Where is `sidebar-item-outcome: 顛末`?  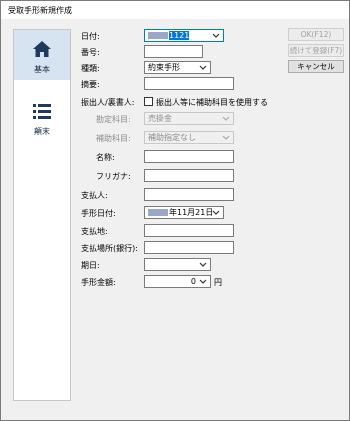
sidebar-item-outcome: 顛末 is located at coordinates (42, 117).